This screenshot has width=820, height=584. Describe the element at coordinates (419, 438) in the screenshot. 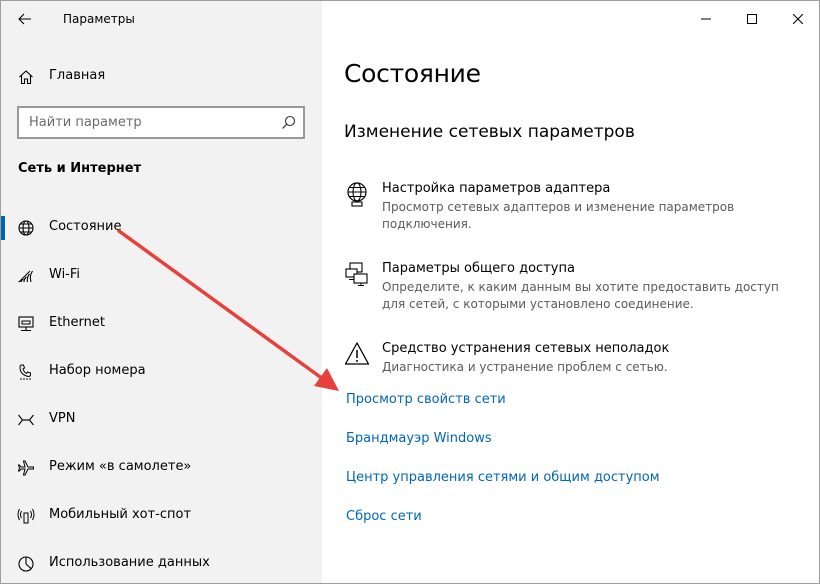

I see `link-windows-firewall: Брандмауэр Windows` at that location.